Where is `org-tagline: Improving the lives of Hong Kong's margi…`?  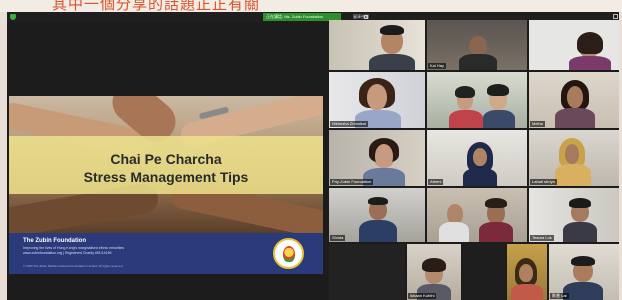 org-tagline: Improving the lives of Hong Kong's margi… is located at coordinates (74, 248).